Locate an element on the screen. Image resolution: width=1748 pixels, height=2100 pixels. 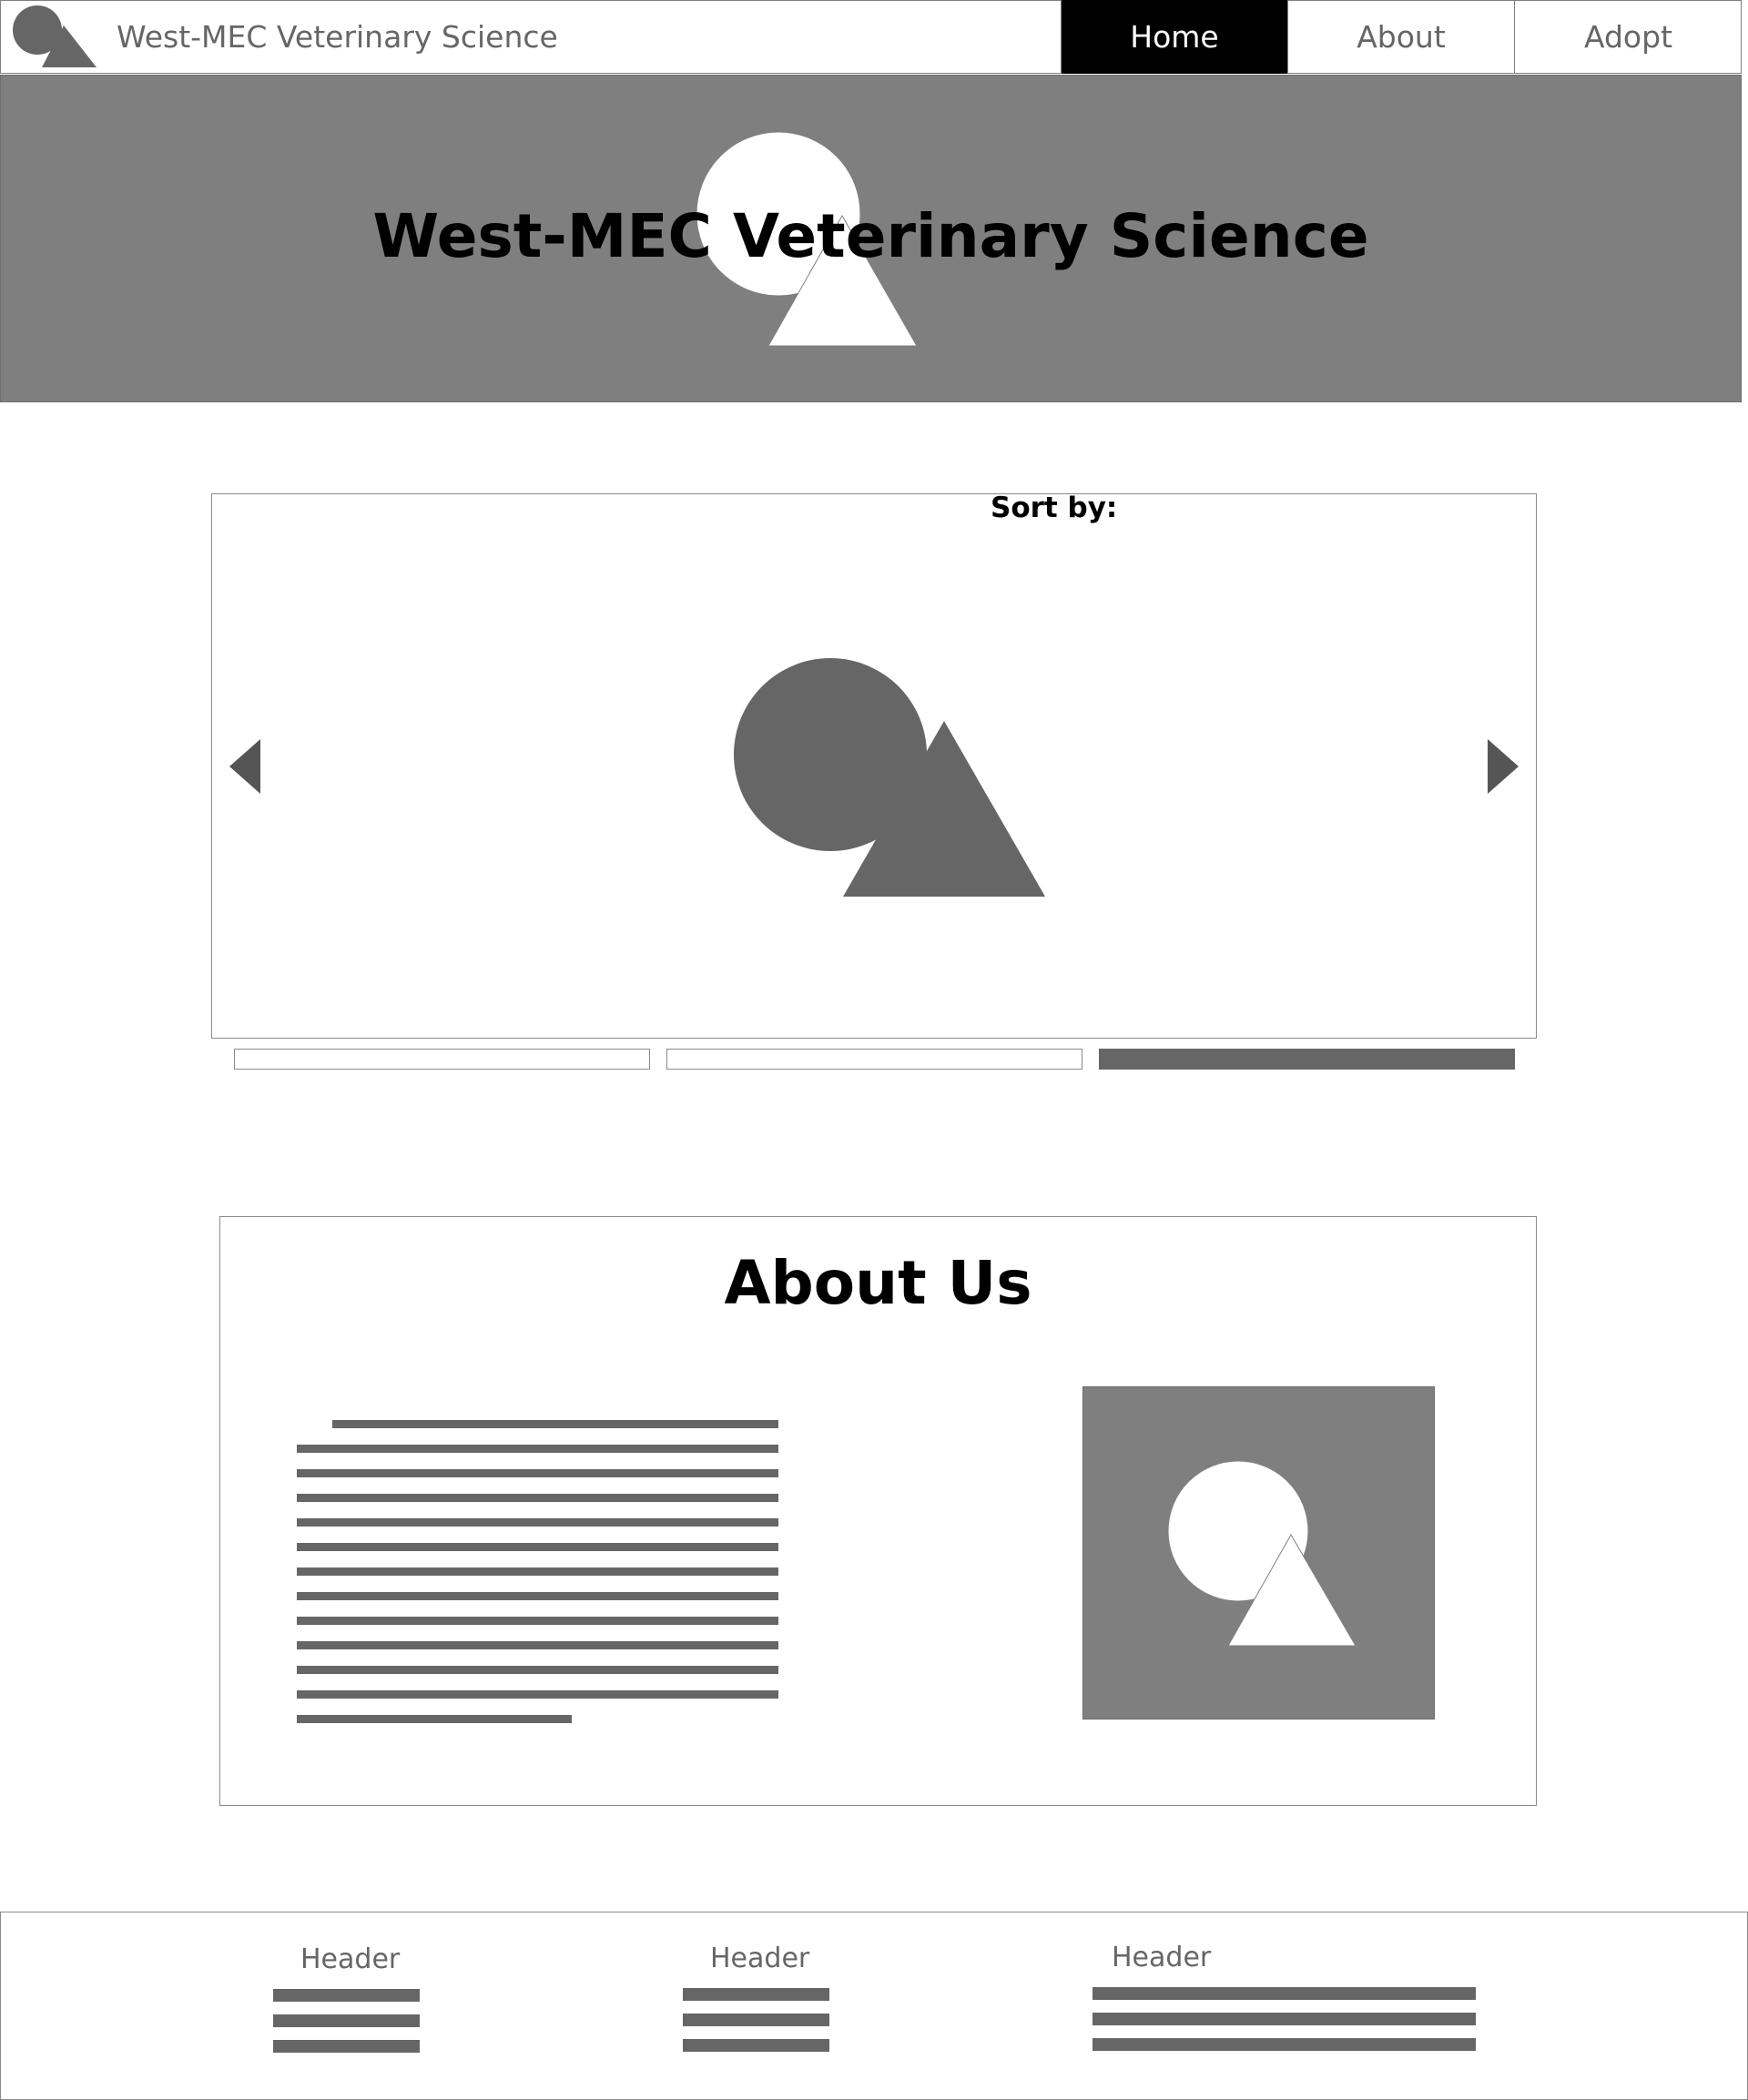
nav-adopt: Adopt is located at coordinates (1628, 37).